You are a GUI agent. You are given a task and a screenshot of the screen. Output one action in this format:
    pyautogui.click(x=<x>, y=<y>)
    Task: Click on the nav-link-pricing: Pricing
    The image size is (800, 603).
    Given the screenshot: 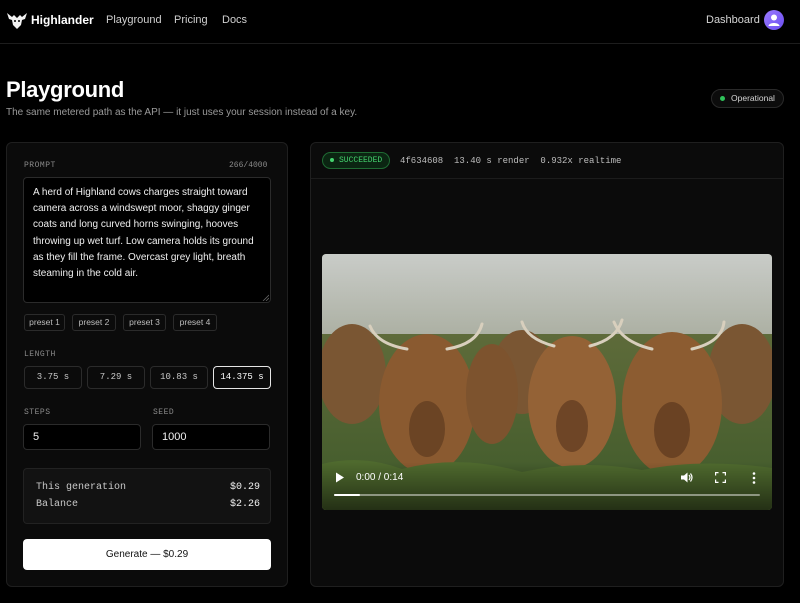 What is the action you would take?
    pyautogui.click(x=191, y=20)
    